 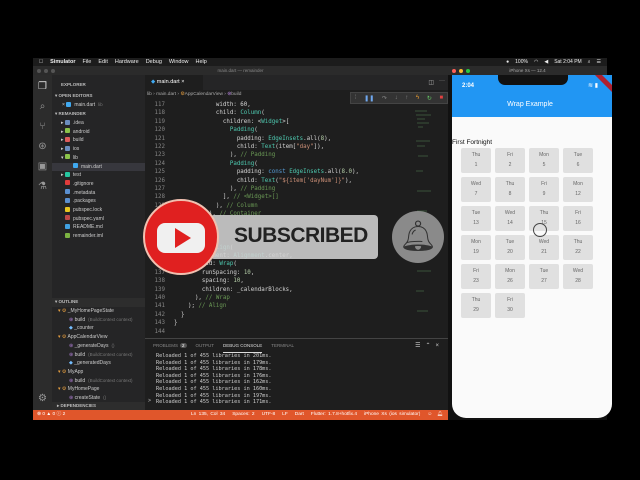 I want to click on maximize-panel-icon: ⌃, so click(x=430, y=346).